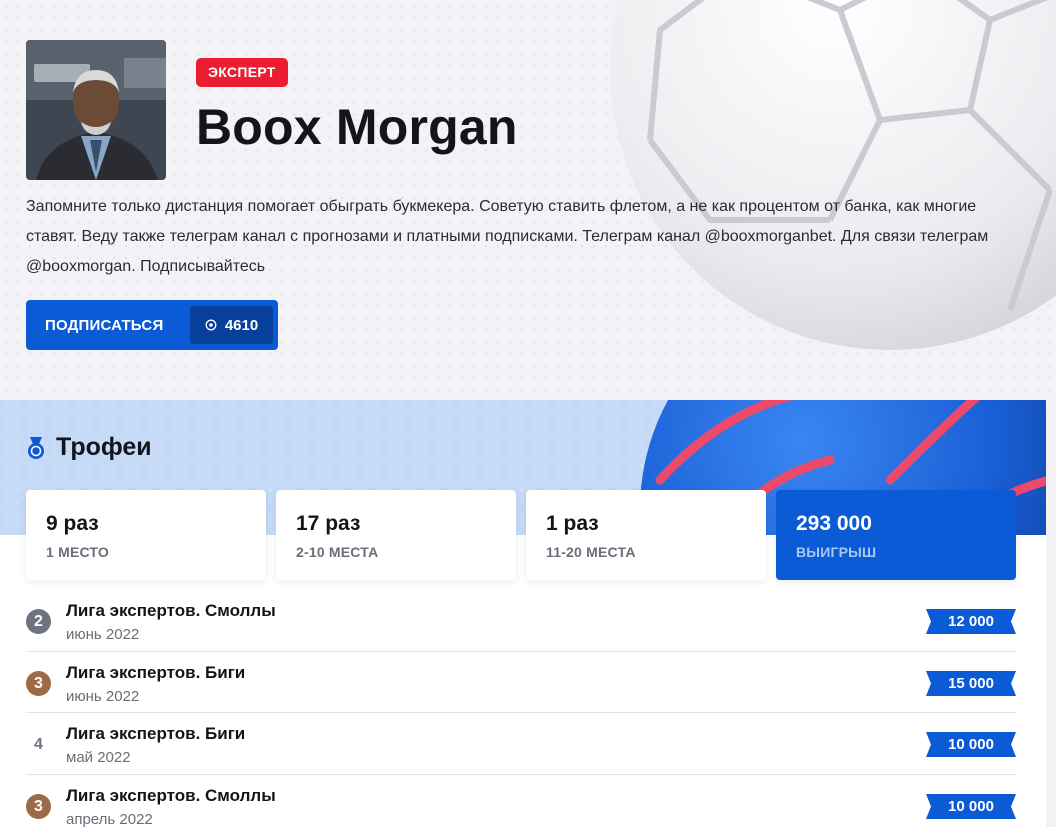 This screenshot has width=1056, height=827. What do you see at coordinates (38, 621) in the screenshot?
I see `place-badge: 2` at bounding box center [38, 621].